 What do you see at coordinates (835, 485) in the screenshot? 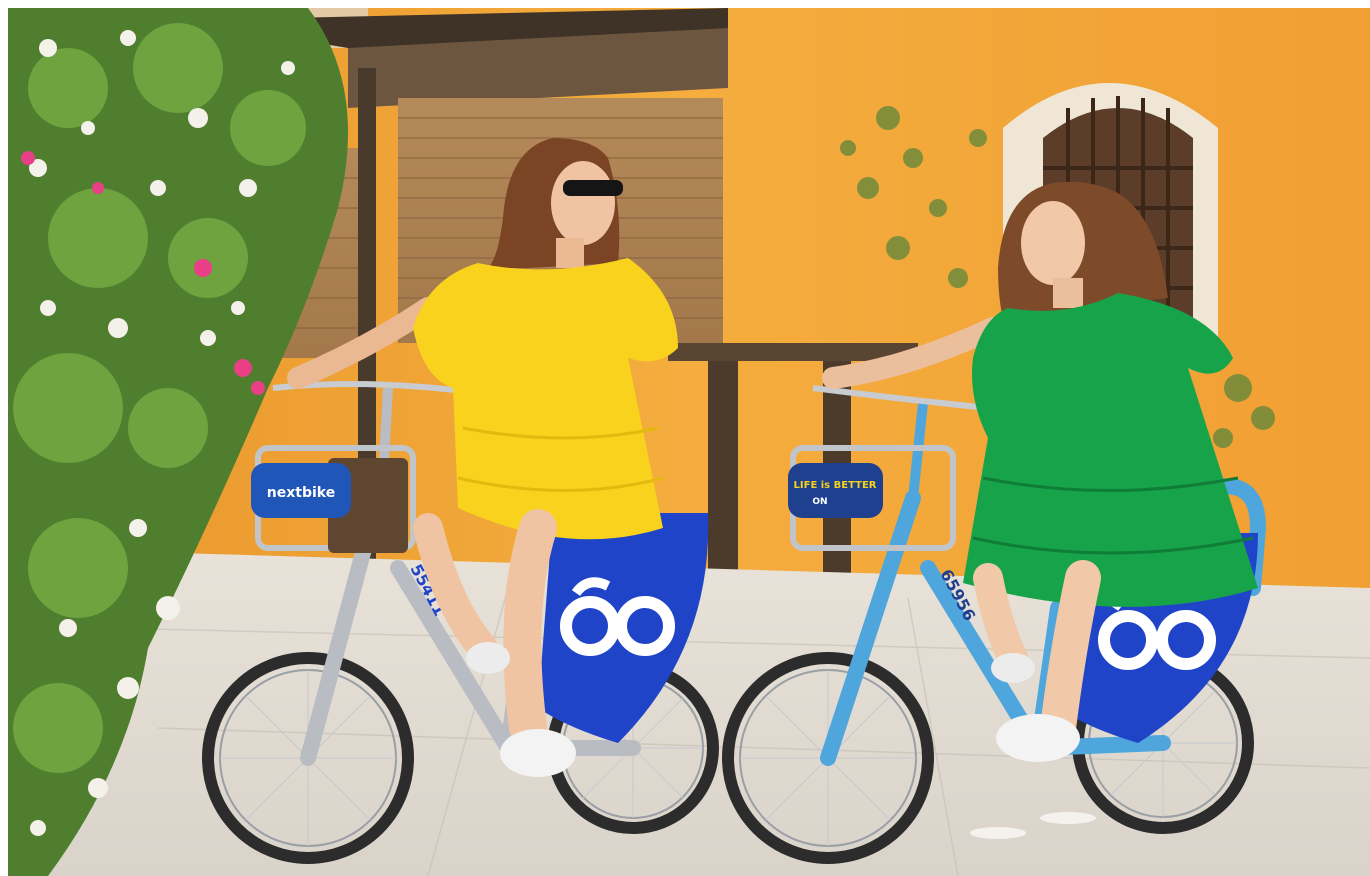
I see `sign-line1: LIFE is BETTER` at bounding box center [835, 485].